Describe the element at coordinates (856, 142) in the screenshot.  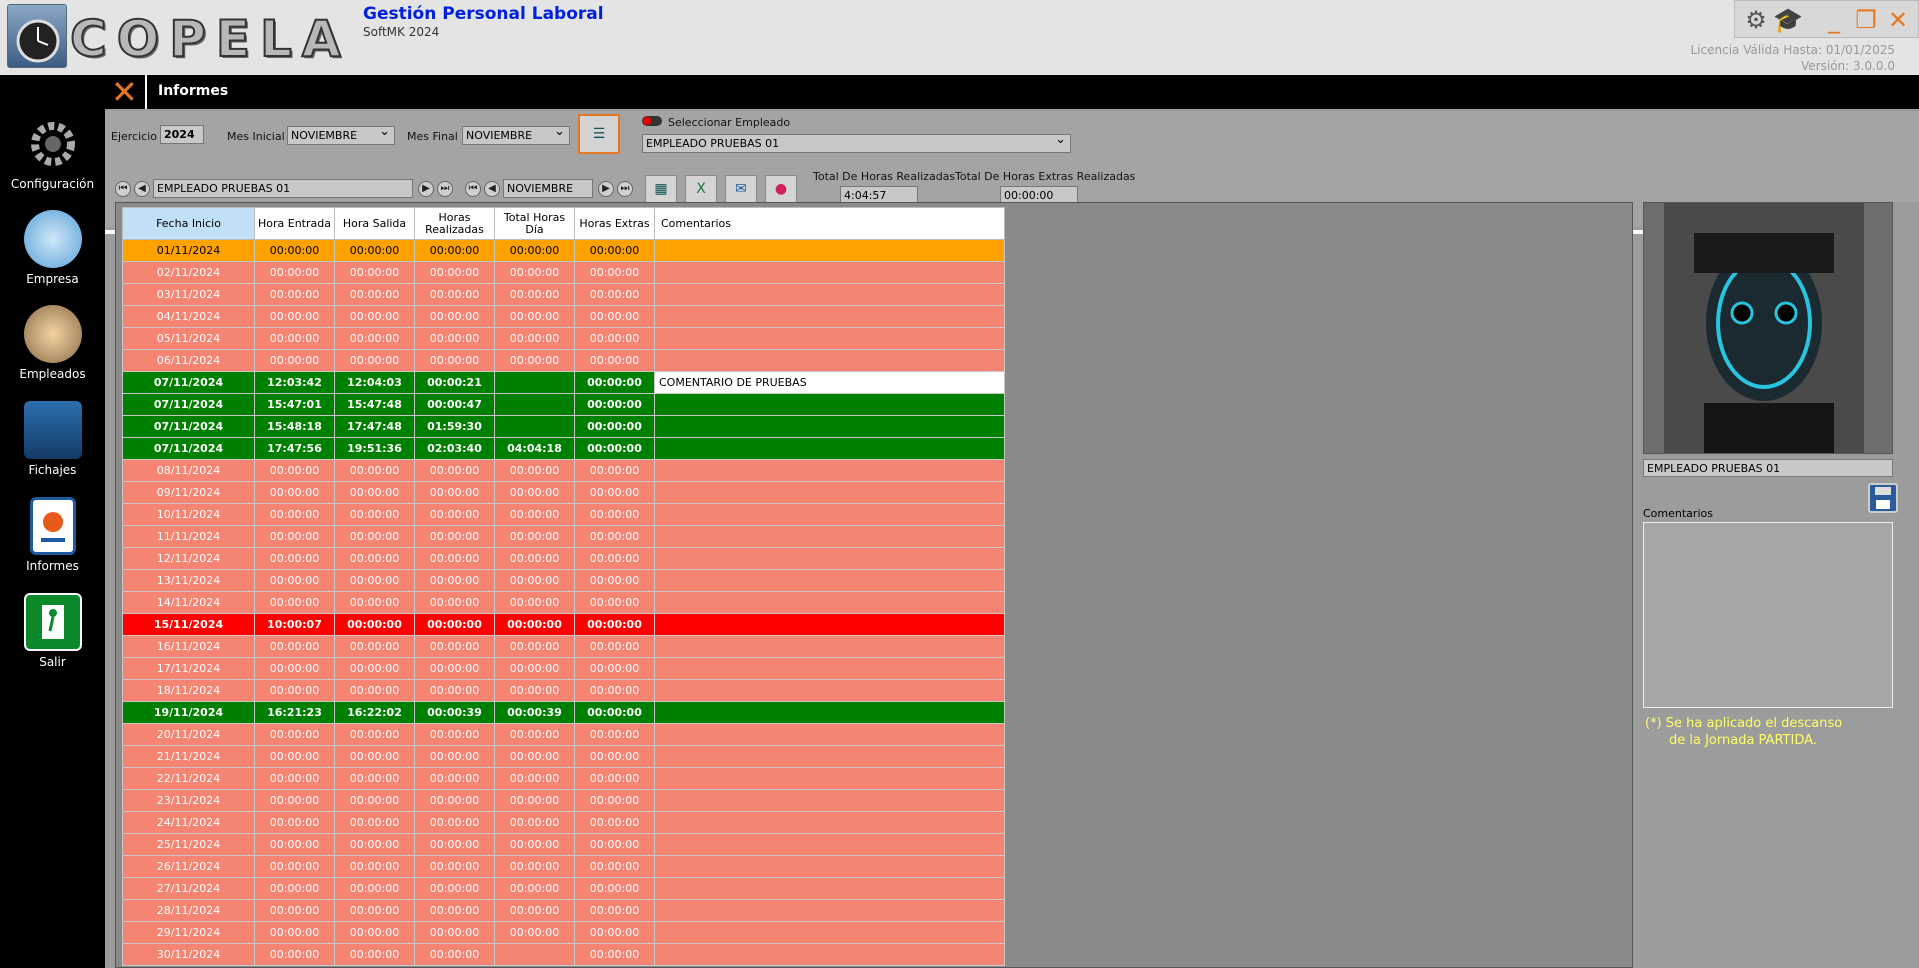
I see `empleado-select: EMPLEADO PRUEBAS 01` at that location.